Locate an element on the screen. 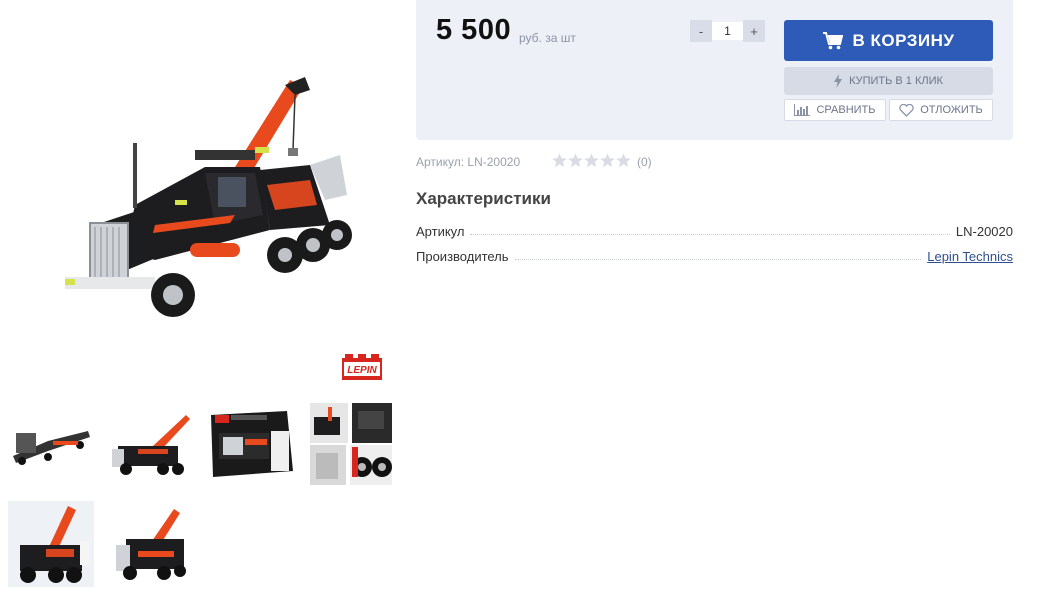 The width and height of the screenshot is (1037, 604). buy-one-click-button: КУПИТЬ В 1 КЛИК is located at coordinates (888, 81).